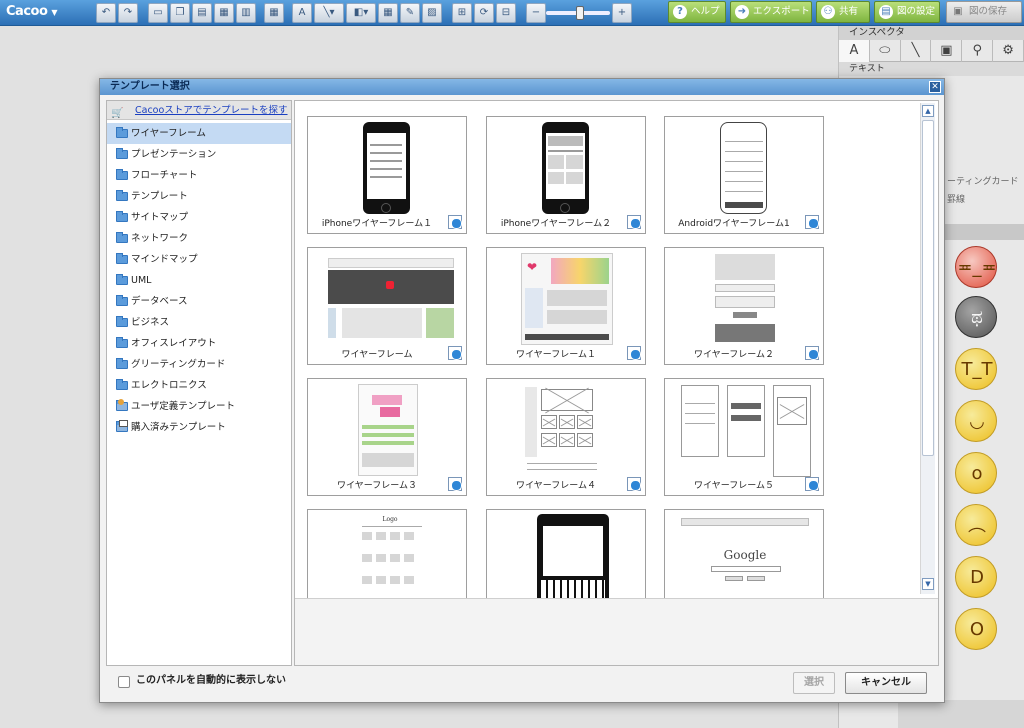 The image size is (1024, 728). I want to click on template-card: Logo, so click(387, 556).